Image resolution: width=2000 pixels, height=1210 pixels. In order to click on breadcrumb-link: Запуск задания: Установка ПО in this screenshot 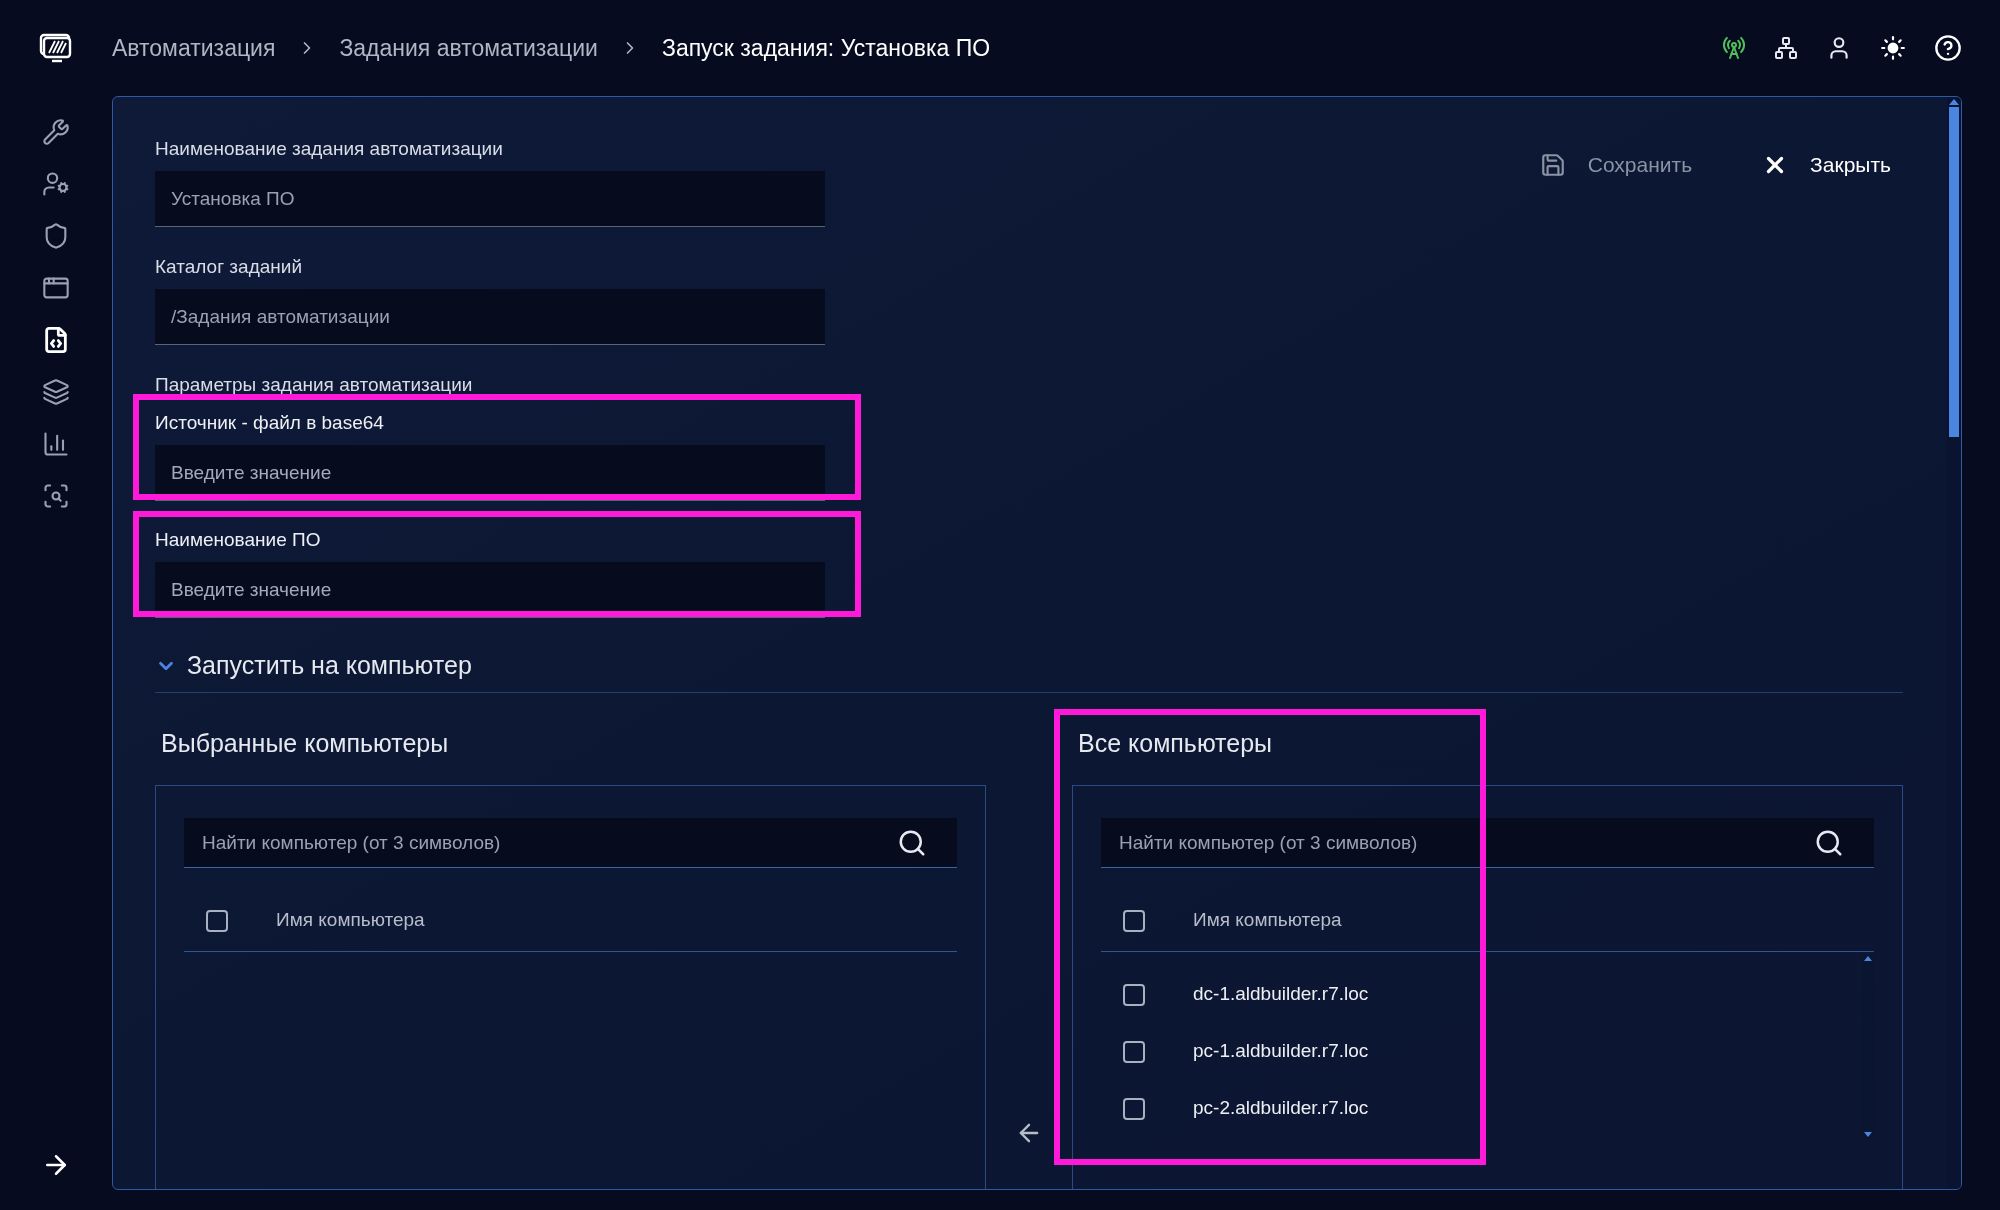, I will do `click(826, 48)`.